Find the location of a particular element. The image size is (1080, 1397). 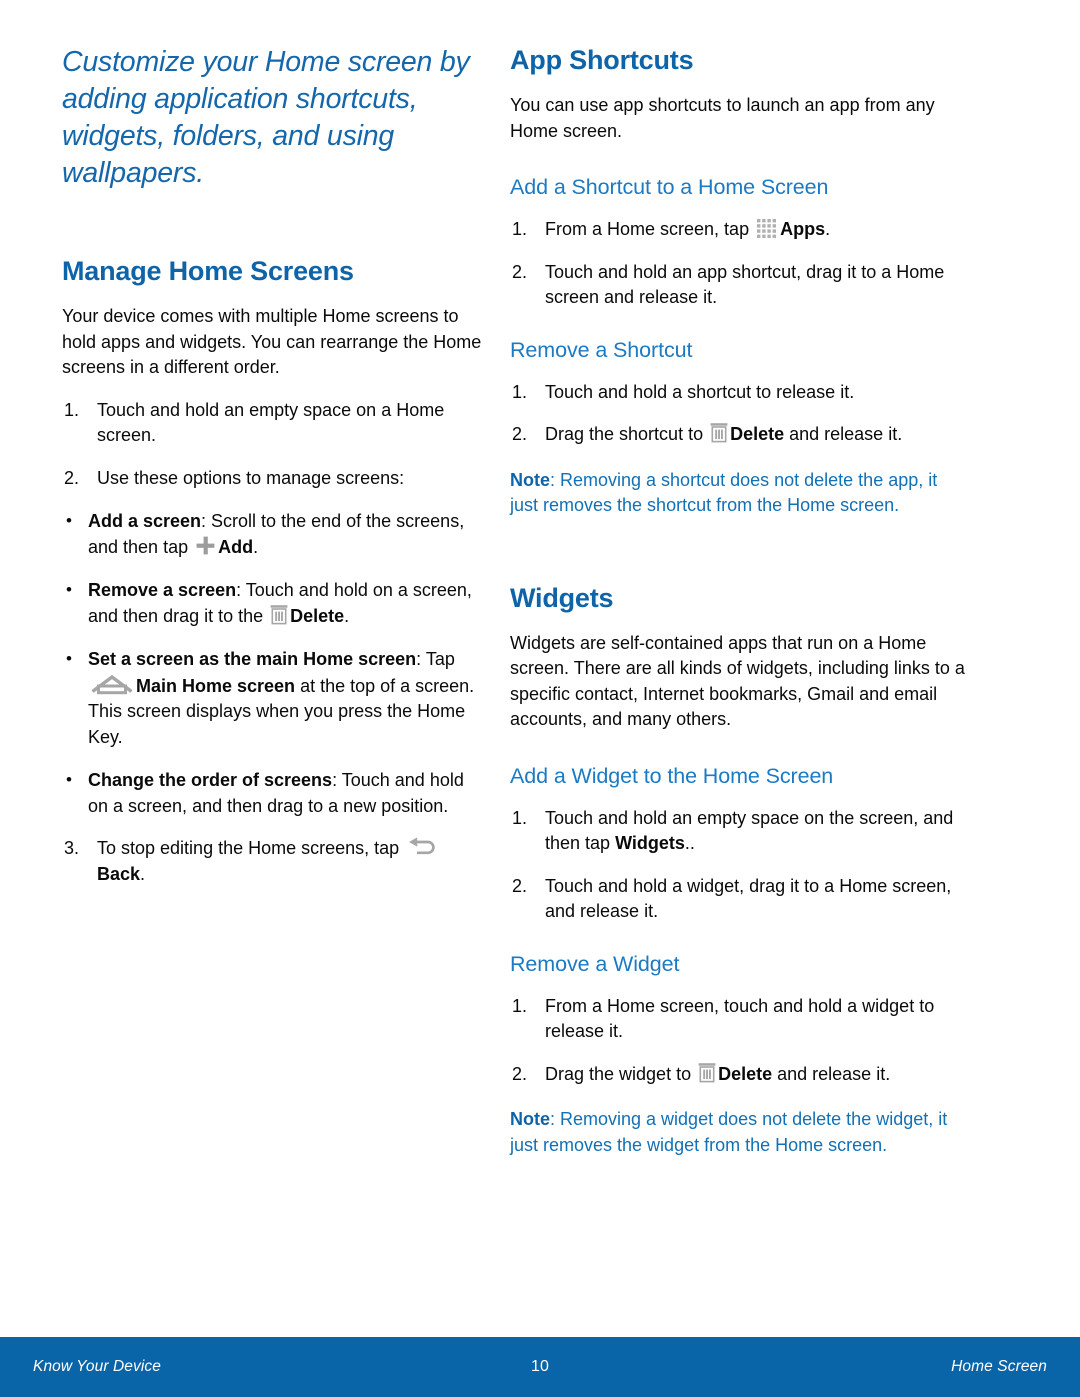

list-item: 2. Use these options to manage screens: is located at coordinates (273, 479).